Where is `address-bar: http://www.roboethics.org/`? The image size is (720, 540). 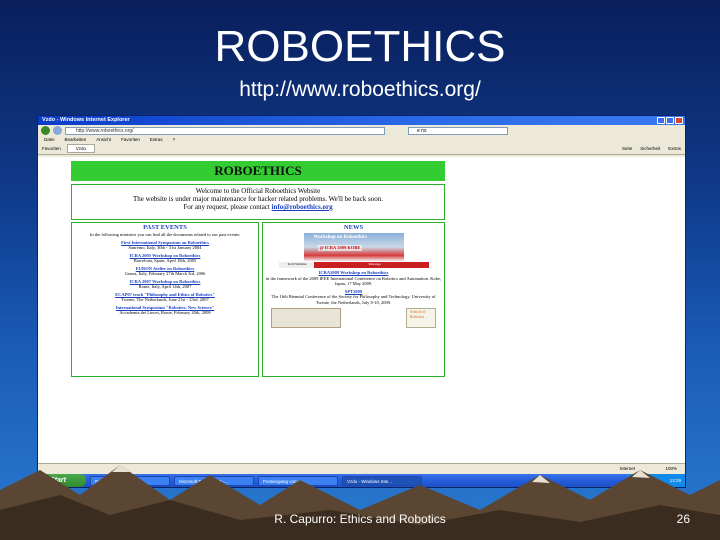
address-bar: http://www.roboethics.org/ is located at coordinates (225, 130).